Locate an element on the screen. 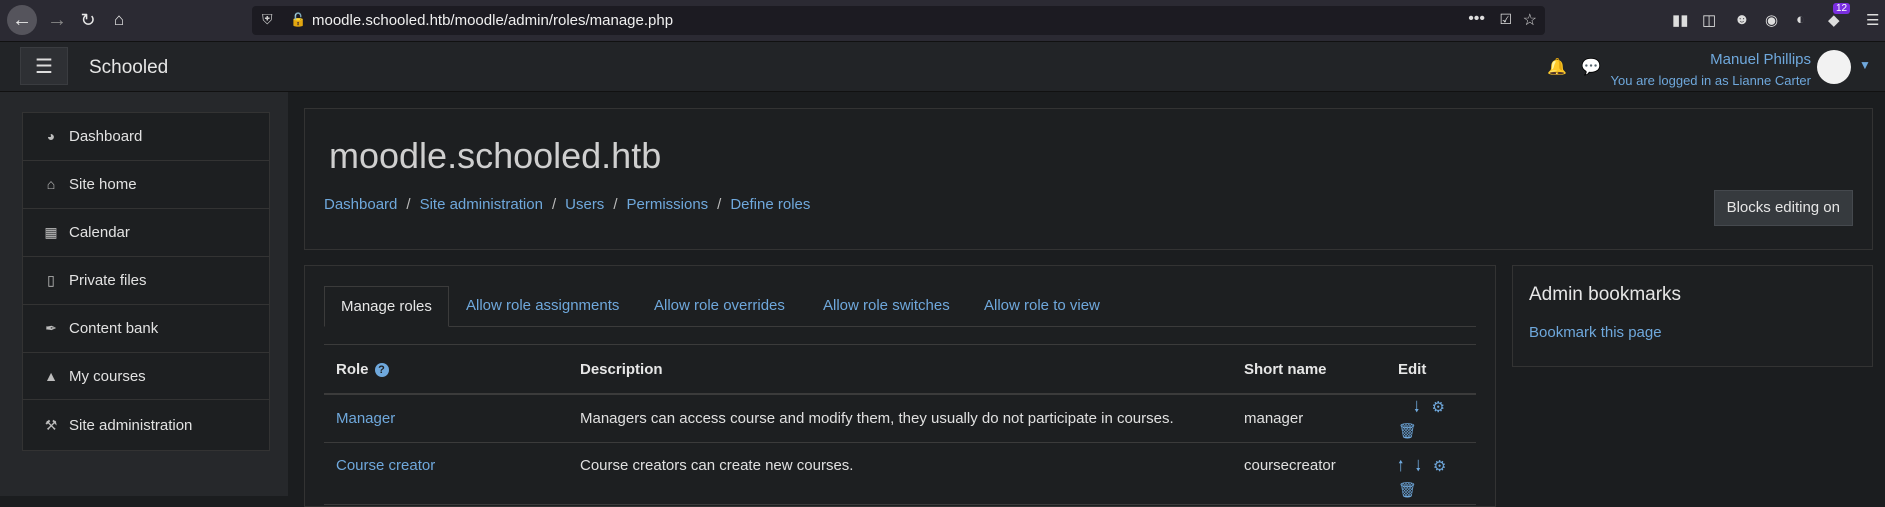 The height and width of the screenshot is (507, 1885). tab-allow-role-assignments: Allow role assignments is located at coordinates (542, 306).